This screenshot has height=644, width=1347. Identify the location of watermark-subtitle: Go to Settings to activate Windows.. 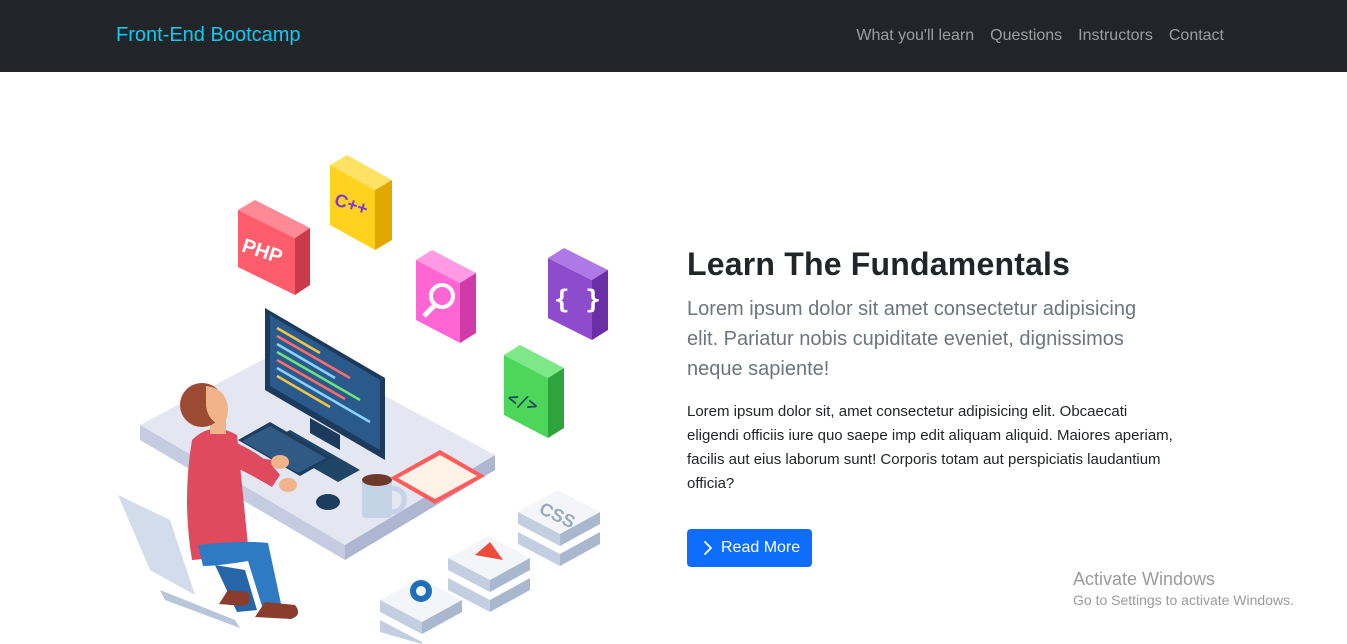
(1183, 600).